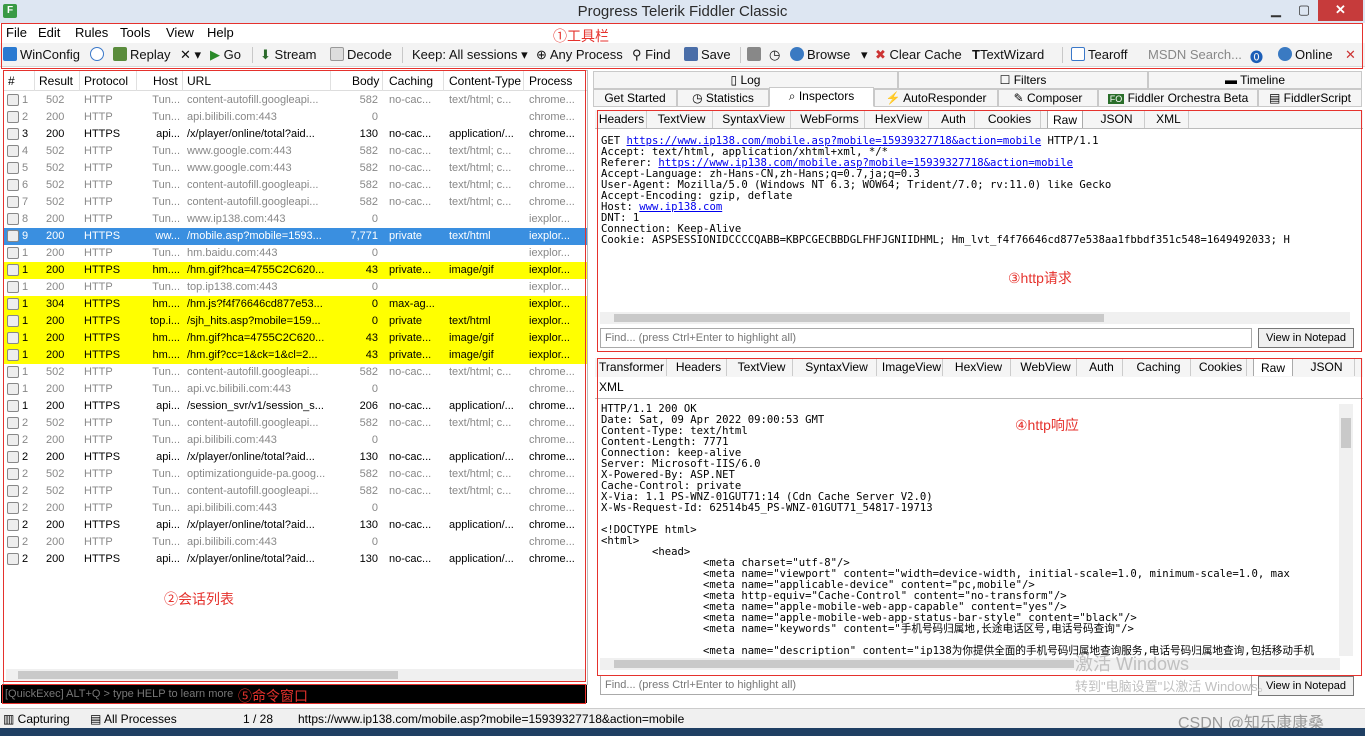 Image resolution: width=1365 pixels, height=736 pixels. Describe the element at coordinates (1178, 98) in the screenshot. I see `tab-fiddler-orchestra: FO Fiddler Orchestra Beta` at that location.